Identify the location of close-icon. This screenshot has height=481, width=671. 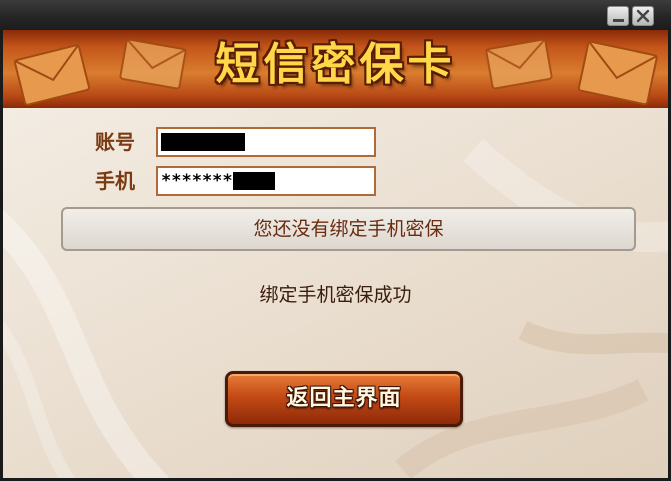
(643, 16).